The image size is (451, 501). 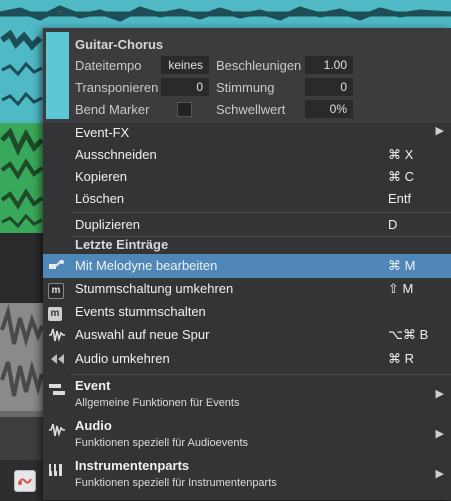 I want to click on menu-item-shortcut: ⇧ M, so click(x=401, y=288).